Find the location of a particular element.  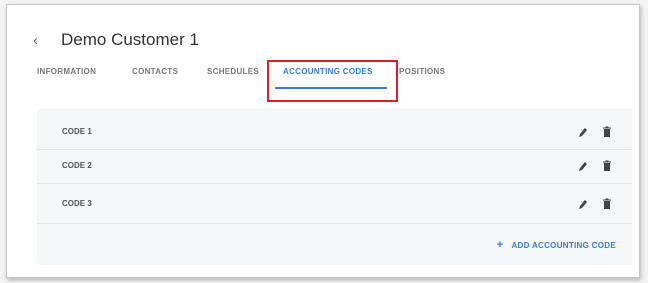

add-accounting-code-label: ADD ACCOUNTING CODE is located at coordinates (563, 245).